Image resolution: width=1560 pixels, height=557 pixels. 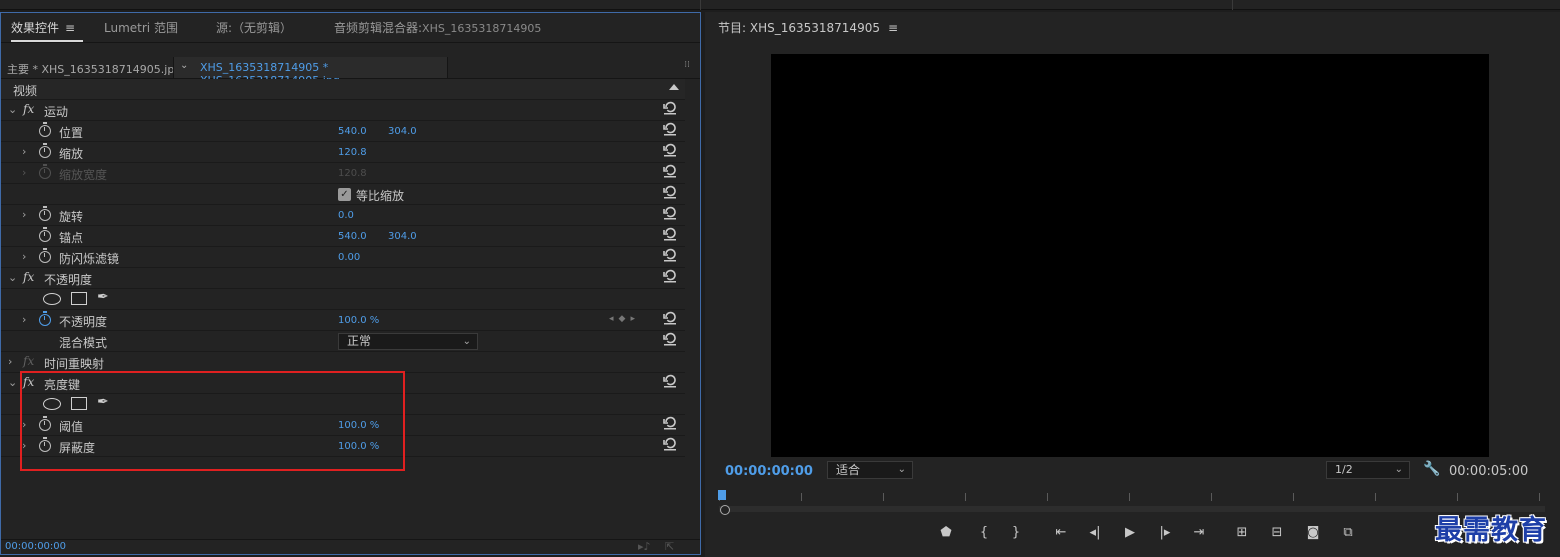 What do you see at coordinates (35, 546) in the screenshot?
I see `effect-controls-timecode: 00:00:00:00` at bounding box center [35, 546].